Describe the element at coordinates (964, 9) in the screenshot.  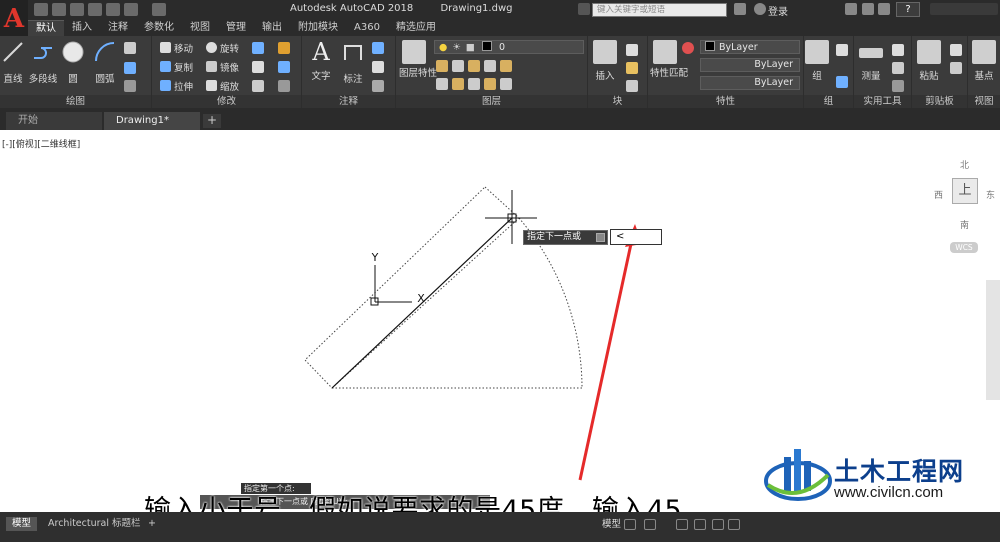
I see `window-controls` at that location.